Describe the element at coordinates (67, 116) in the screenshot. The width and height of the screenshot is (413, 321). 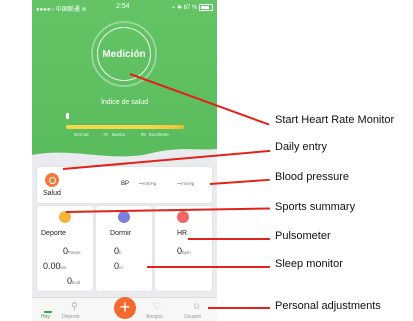
I see `index-marker-icon` at that location.